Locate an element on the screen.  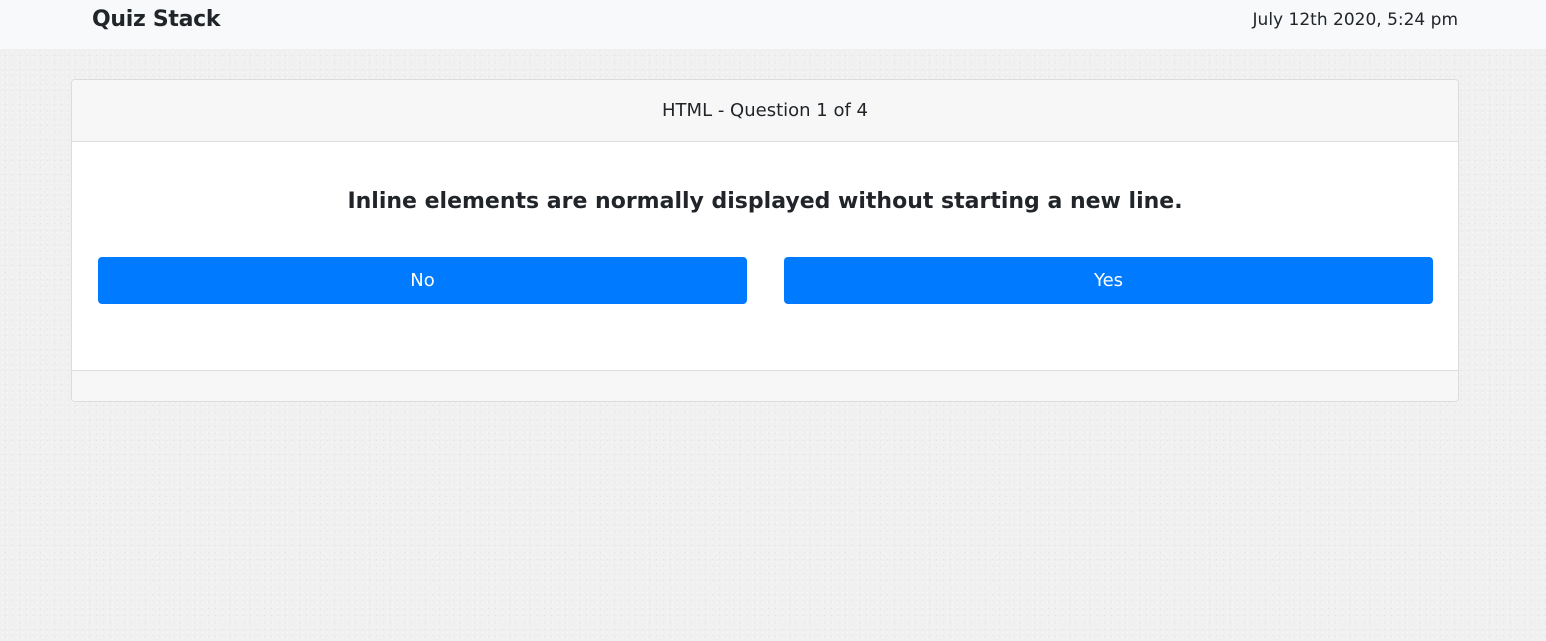
answer-no-button: No is located at coordinates (422, 280).